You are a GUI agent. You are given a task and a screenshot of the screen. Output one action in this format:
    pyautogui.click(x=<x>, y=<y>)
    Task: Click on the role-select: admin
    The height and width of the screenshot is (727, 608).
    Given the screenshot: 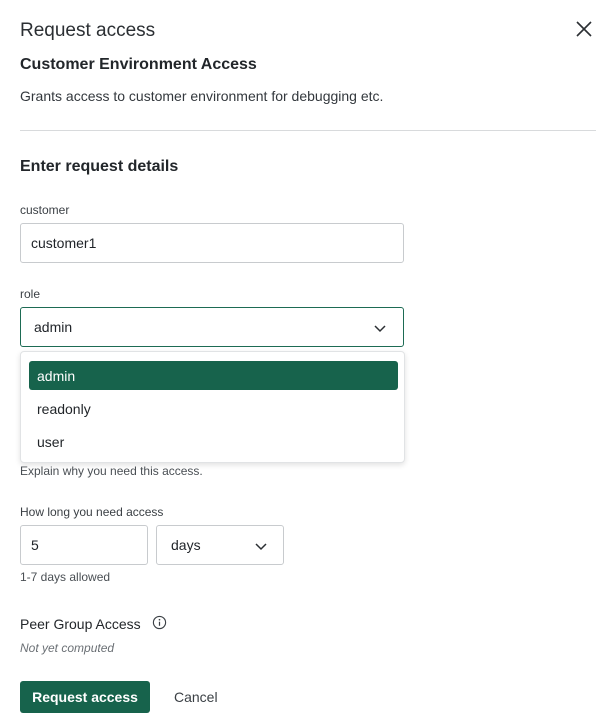 What is the action you would take?
    pyautogui.click(x=212, y=327)
    